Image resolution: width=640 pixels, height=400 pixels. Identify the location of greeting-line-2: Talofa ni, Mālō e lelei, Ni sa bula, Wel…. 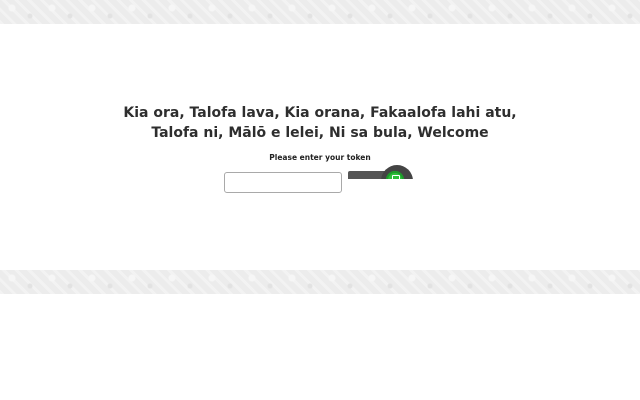
(320, 133).